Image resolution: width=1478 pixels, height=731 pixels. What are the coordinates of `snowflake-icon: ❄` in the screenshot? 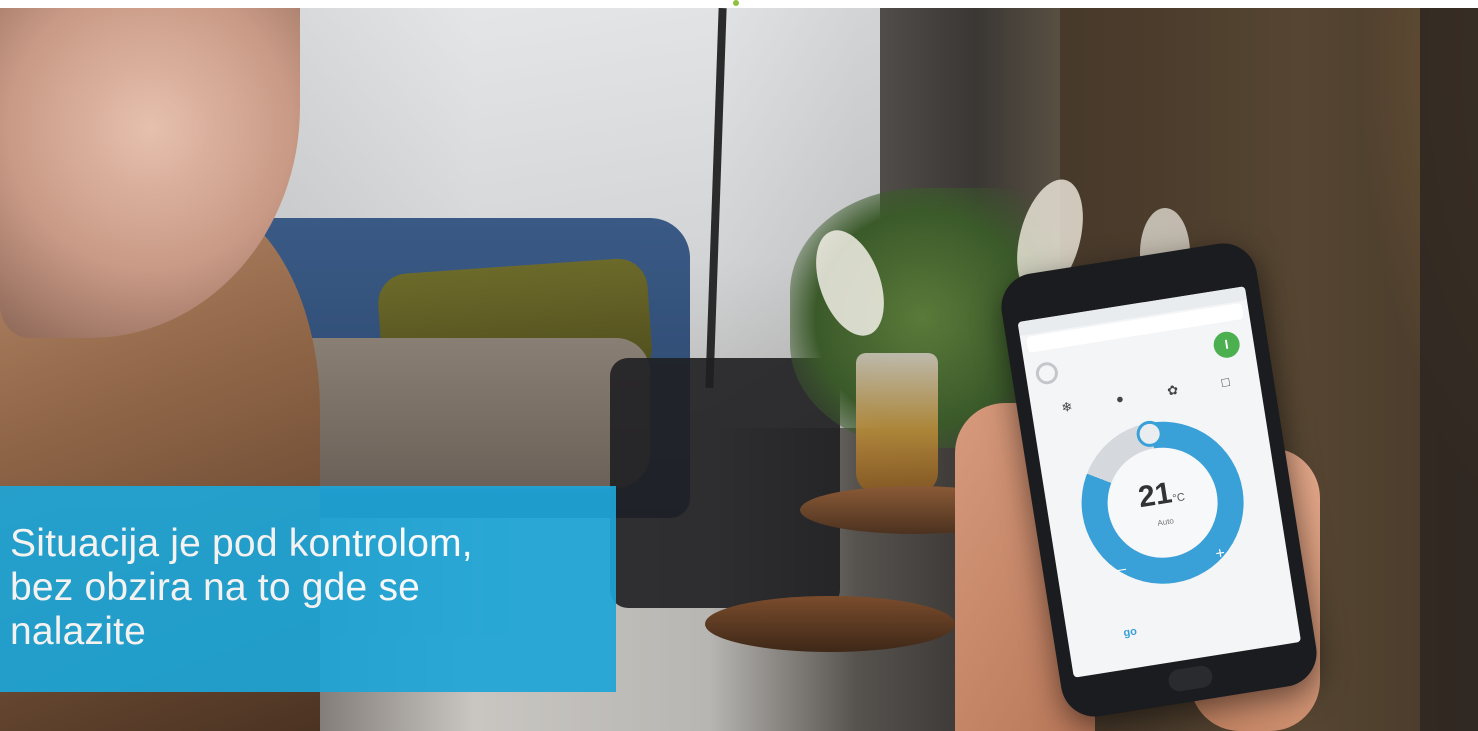 It's located at (1066, 408).